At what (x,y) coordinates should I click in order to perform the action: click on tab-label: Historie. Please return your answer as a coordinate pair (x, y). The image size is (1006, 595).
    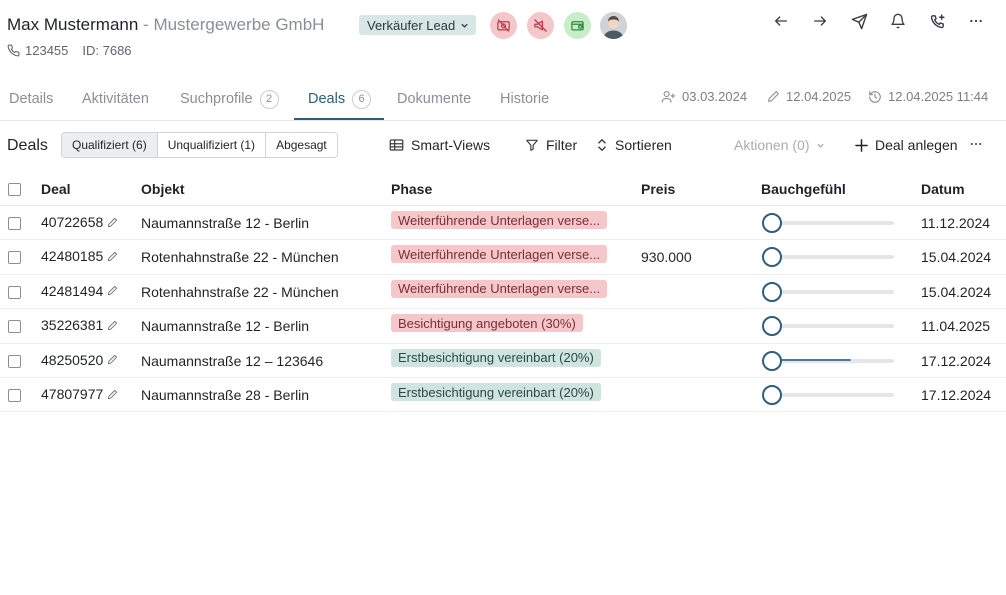
    Looking at the image, I should click on (525, 99).